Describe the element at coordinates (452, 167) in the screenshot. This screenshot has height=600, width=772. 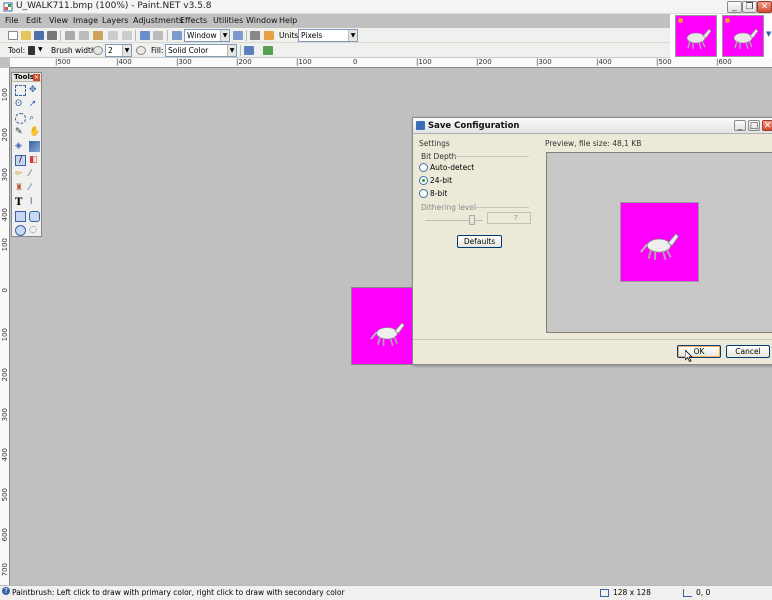
I see `radio-label-auto-detect: Auto-detect` at that location.